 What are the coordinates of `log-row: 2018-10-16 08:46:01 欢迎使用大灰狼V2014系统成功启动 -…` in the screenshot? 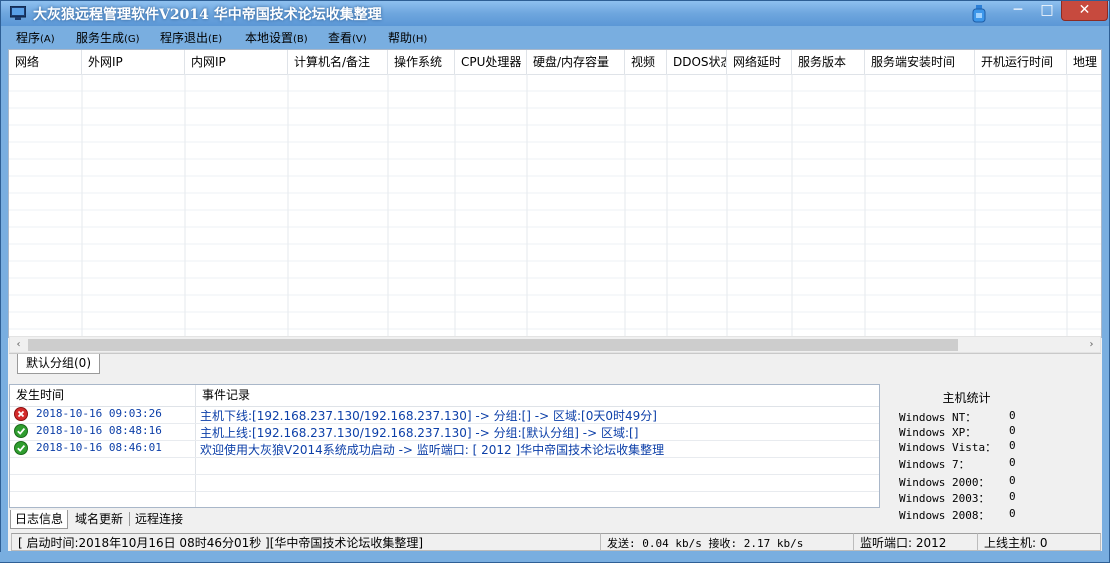 It's located at (444, 449).